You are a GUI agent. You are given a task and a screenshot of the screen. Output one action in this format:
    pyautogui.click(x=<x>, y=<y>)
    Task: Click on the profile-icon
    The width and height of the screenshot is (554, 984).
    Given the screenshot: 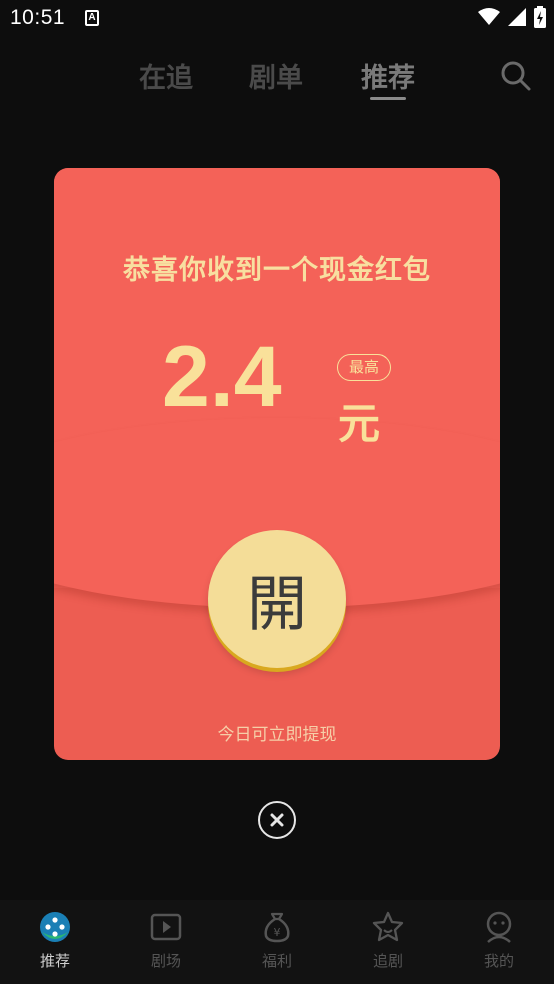 What is the action you would take?
    pyautogui.click(x=499, y=927)
    